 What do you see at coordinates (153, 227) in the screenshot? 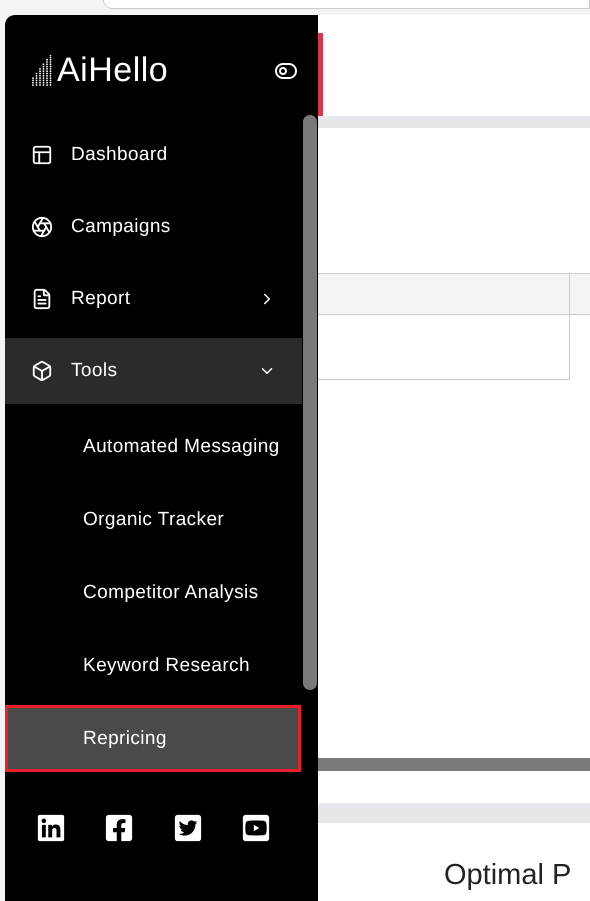
I see `nav-item: Campaigns` at bounding box center [153, 227].